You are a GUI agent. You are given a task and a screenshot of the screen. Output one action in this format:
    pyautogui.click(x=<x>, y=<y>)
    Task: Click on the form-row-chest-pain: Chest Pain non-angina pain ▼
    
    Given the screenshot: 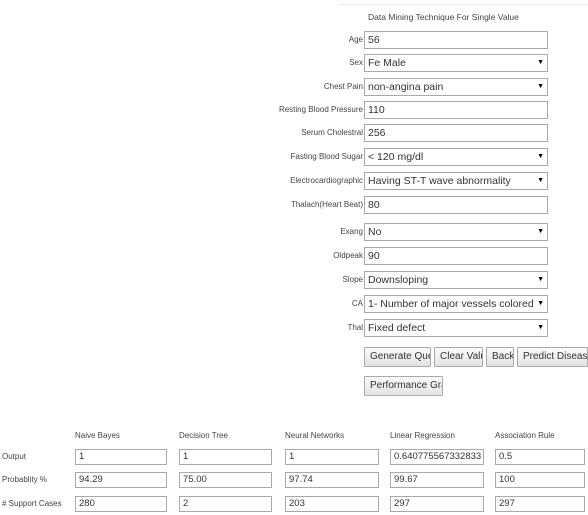 What is the action you would take?
    pyautogui.click(x=294, y=87)
    